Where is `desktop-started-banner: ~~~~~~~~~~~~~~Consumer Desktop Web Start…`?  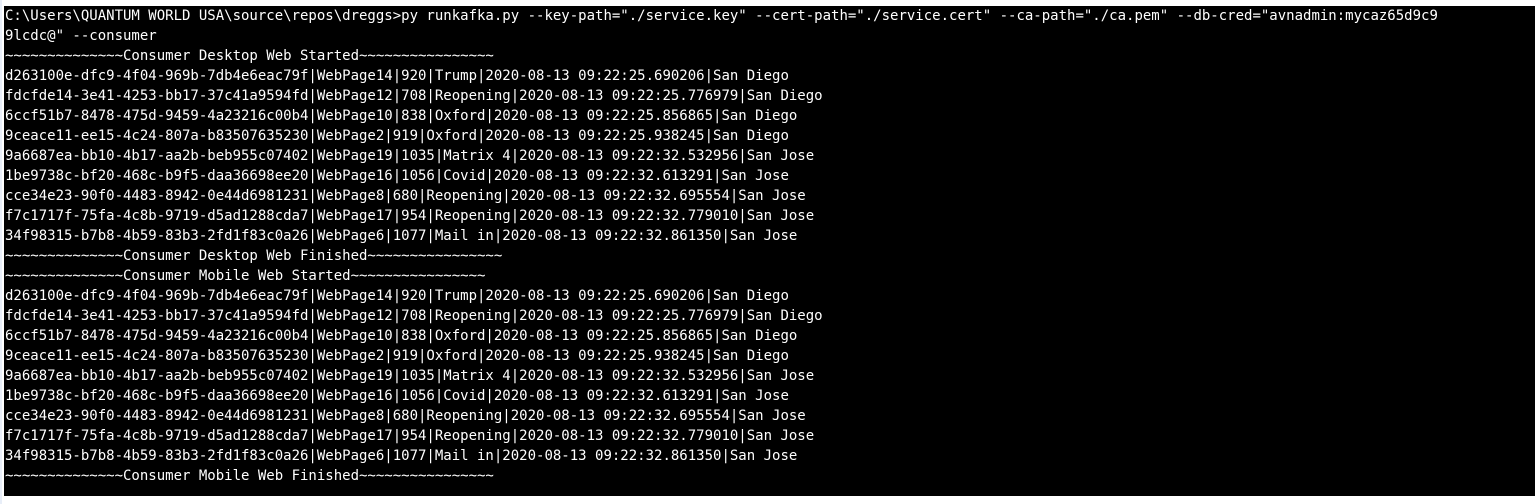 desktop-started-banner: ~~~~~~~~~~~~~~Consumer Desktop Web Start… is located at coordinates (249, 56).